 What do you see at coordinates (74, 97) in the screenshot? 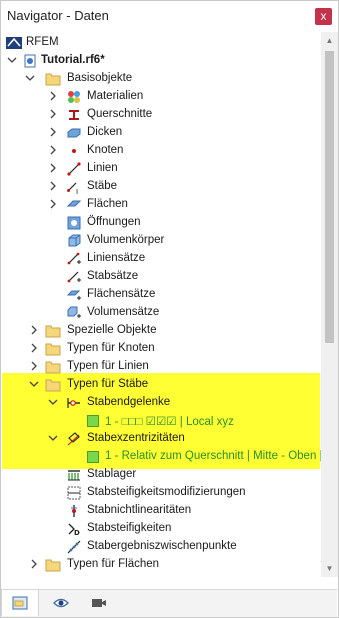
I see `materials-icon` at bounding box center [74, 97].